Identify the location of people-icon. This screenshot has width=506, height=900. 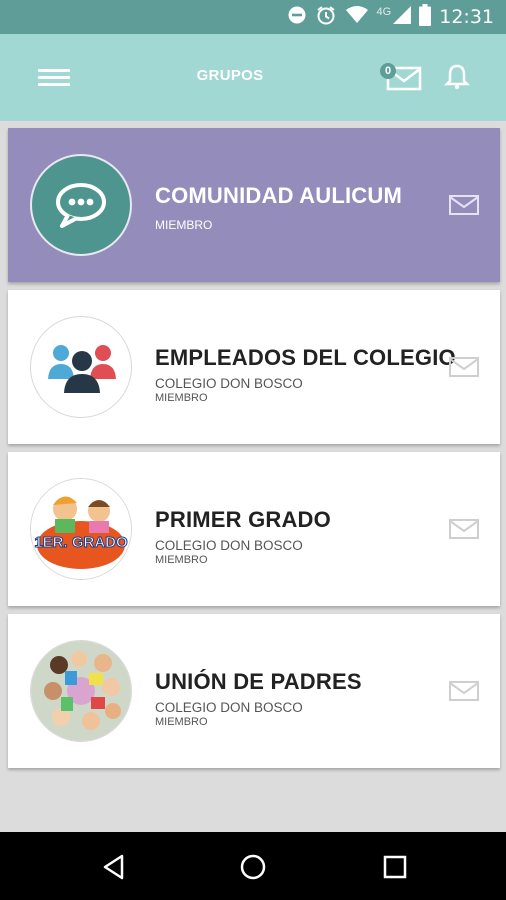
(82, 369).